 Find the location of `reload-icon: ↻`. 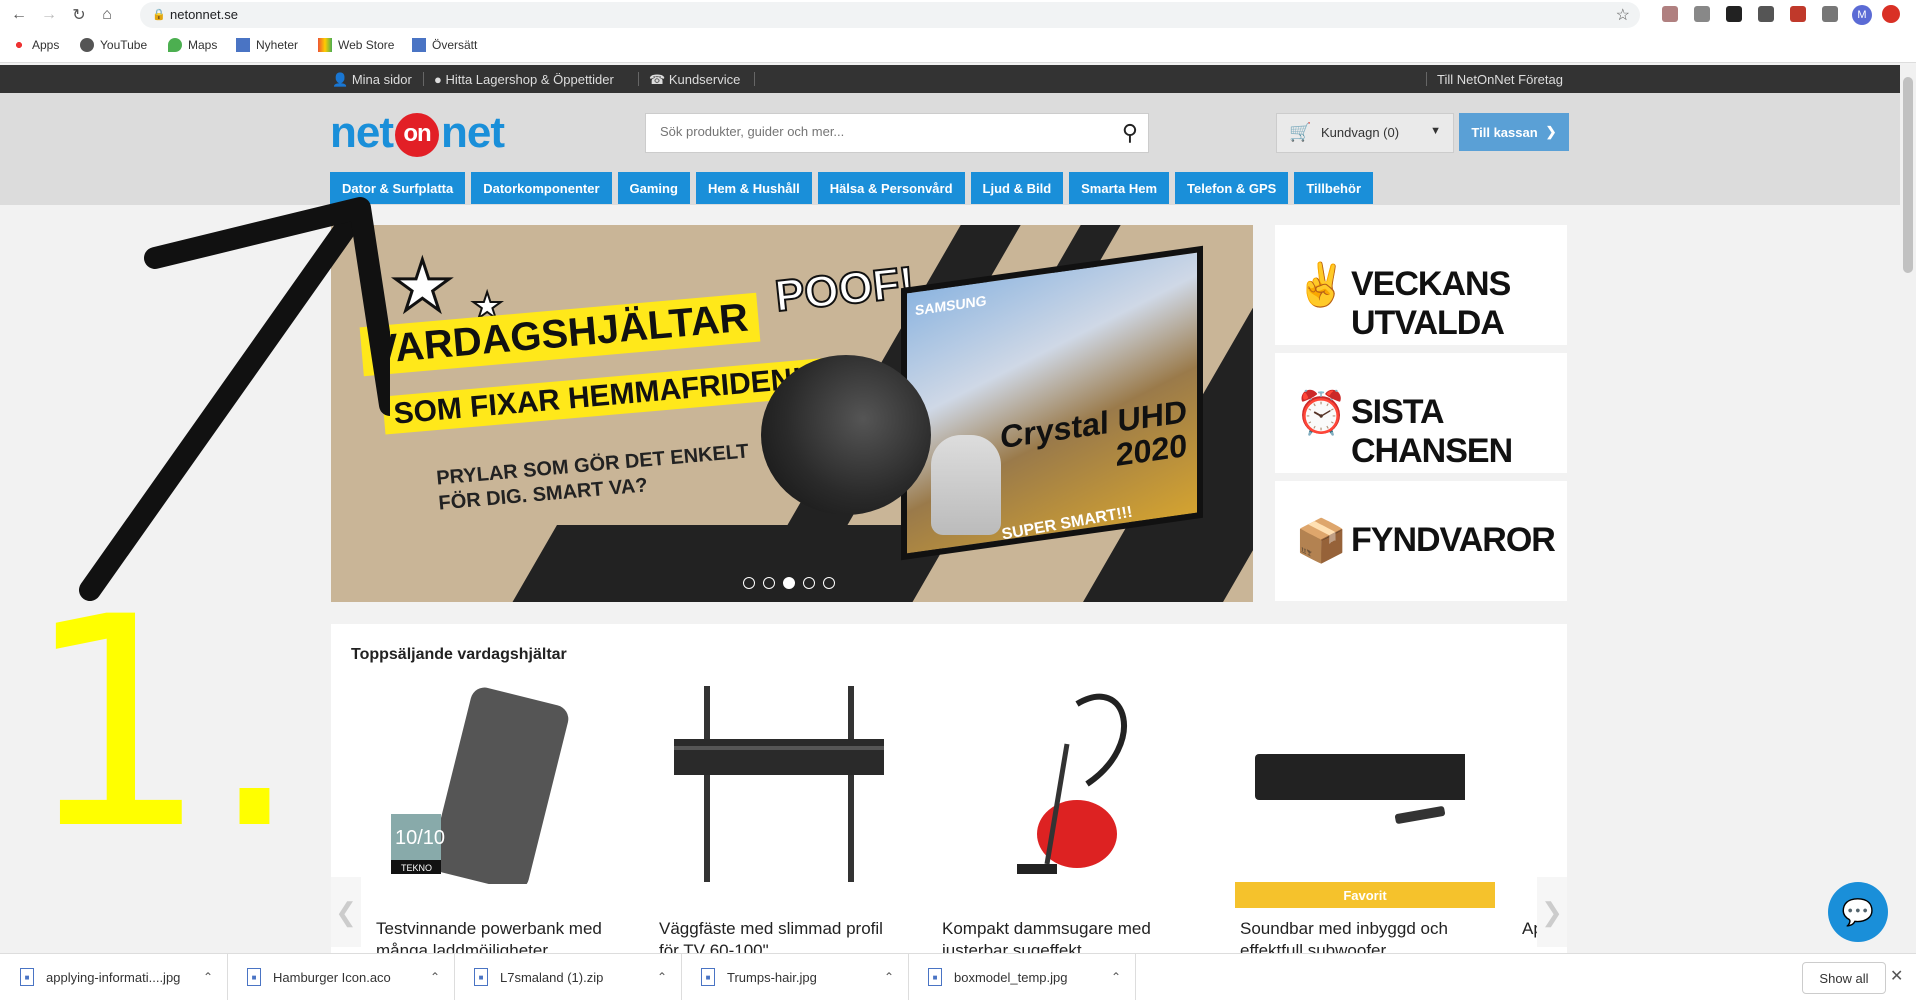

reload-icon: ↻ is located at coordinates (79, 15).